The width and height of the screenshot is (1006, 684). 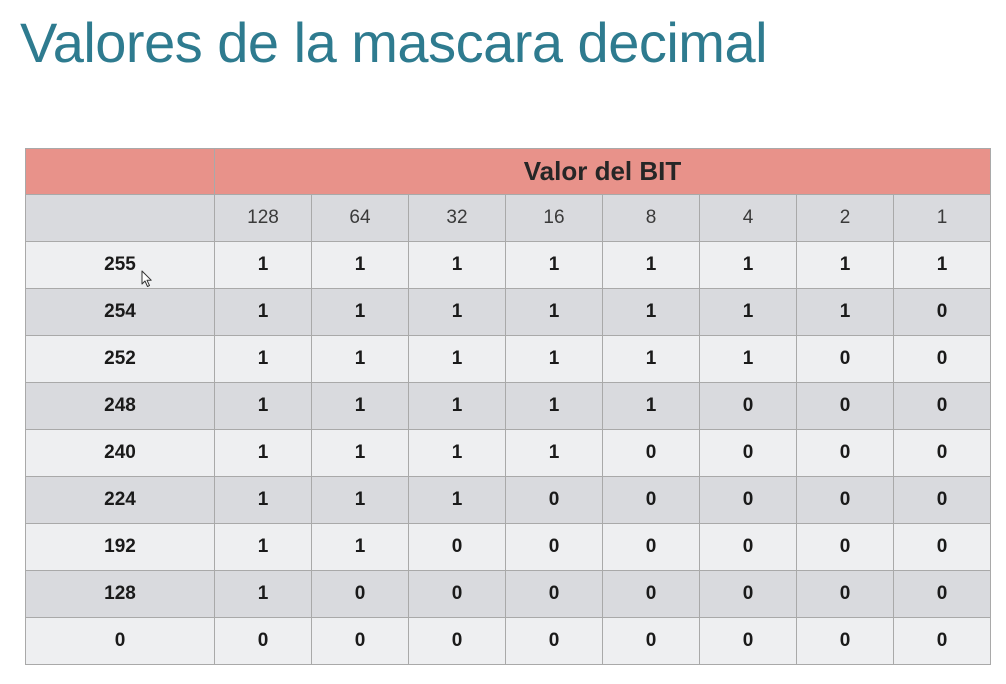 What do you see at coordinates (602, 171) in the screenshot?
I see `bit-value-header: Valor del BIT` at bounding box center [602, 171].